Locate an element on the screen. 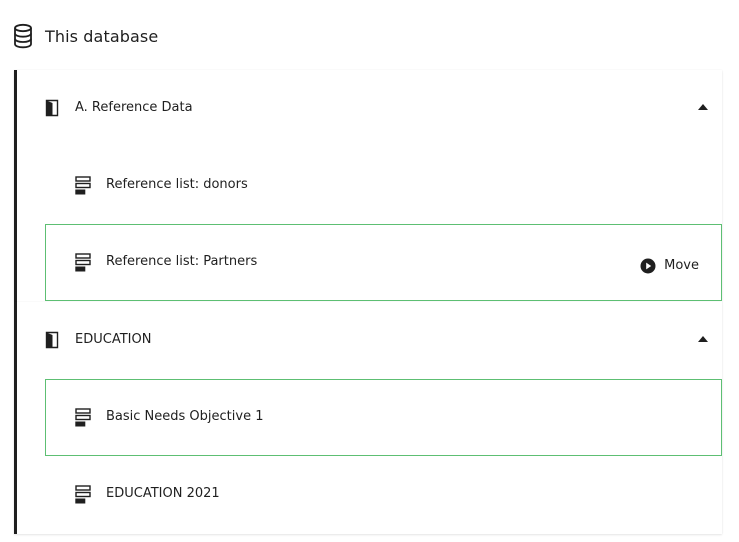 This screenshot has height=542, width=739. list-item-education-2021: EDUCATION 2021 is located at coordinates (383, 494).